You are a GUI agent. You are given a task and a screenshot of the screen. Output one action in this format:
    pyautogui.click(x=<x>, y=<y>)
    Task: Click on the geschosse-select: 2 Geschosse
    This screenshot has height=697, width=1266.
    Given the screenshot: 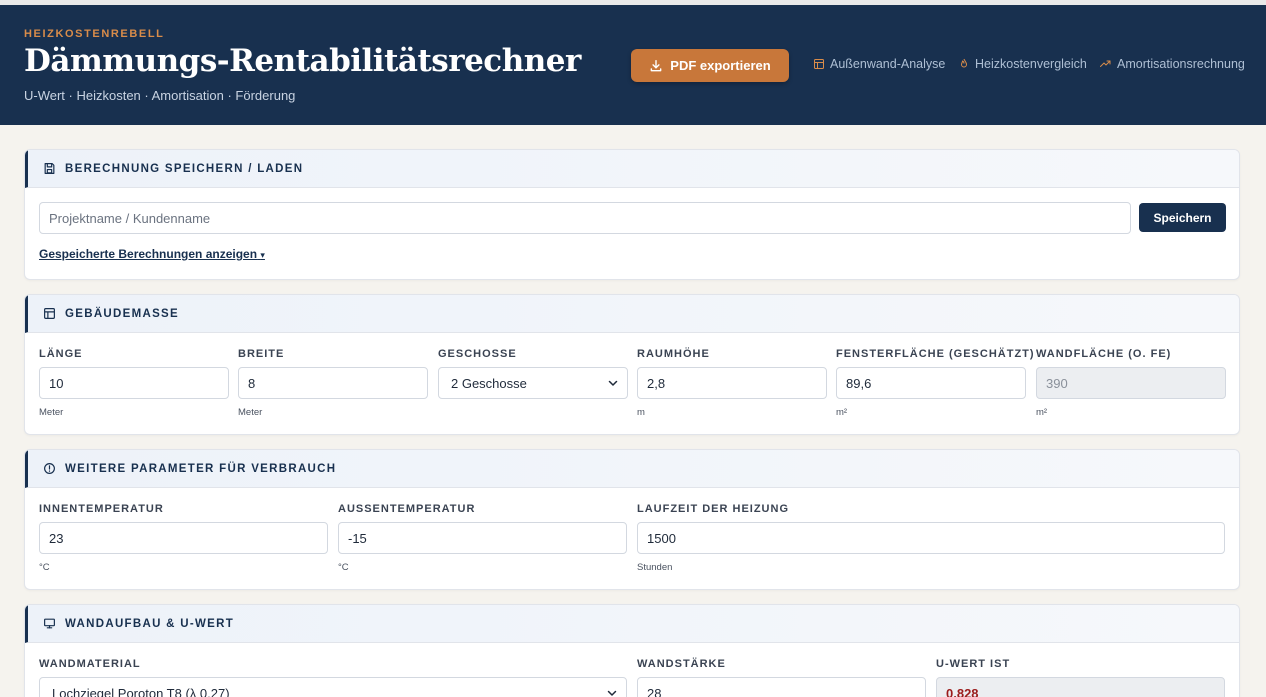 What is the action you would take?
    pyautogui.click(x=533, y=383)
    